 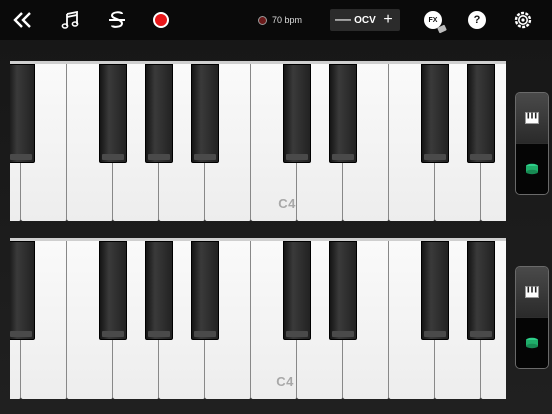 I want to click on top-toolbar: 70 bpm — OCV + FX ?, so click(x=276, y=20).